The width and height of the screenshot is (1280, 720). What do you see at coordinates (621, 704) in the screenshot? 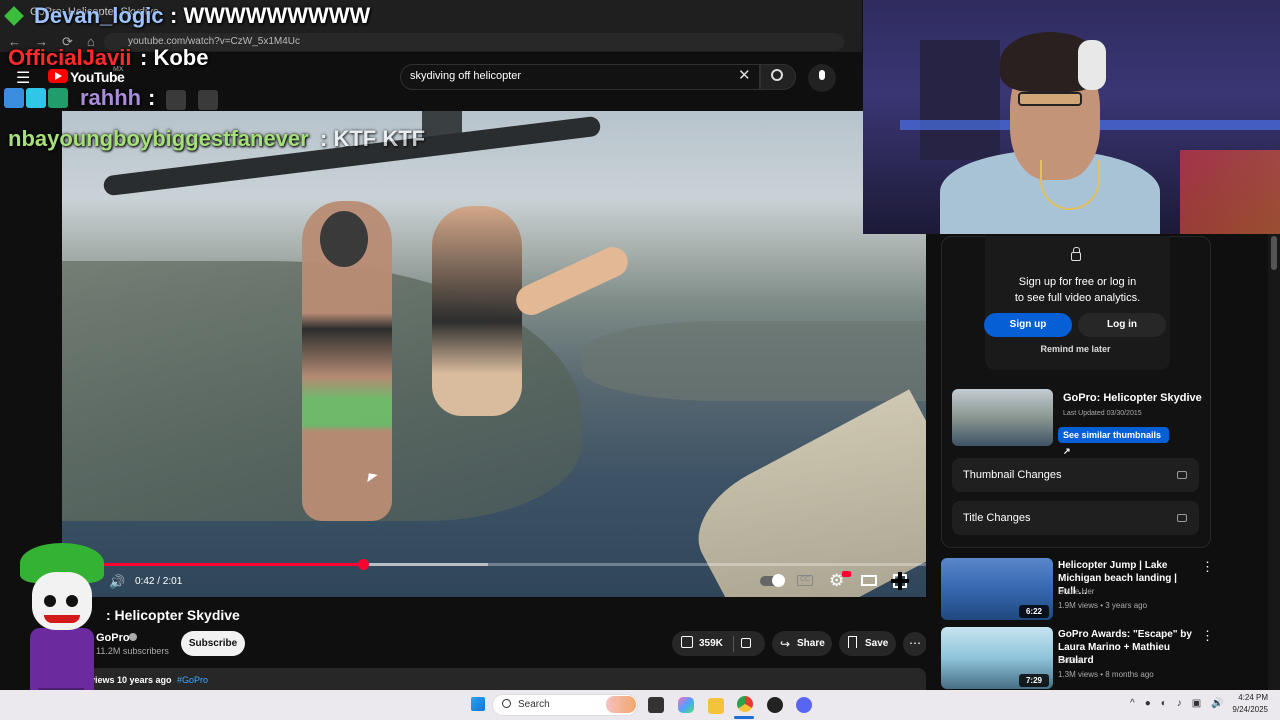
I see `taskbar-search-highlight` at bounding box center [621, 704].